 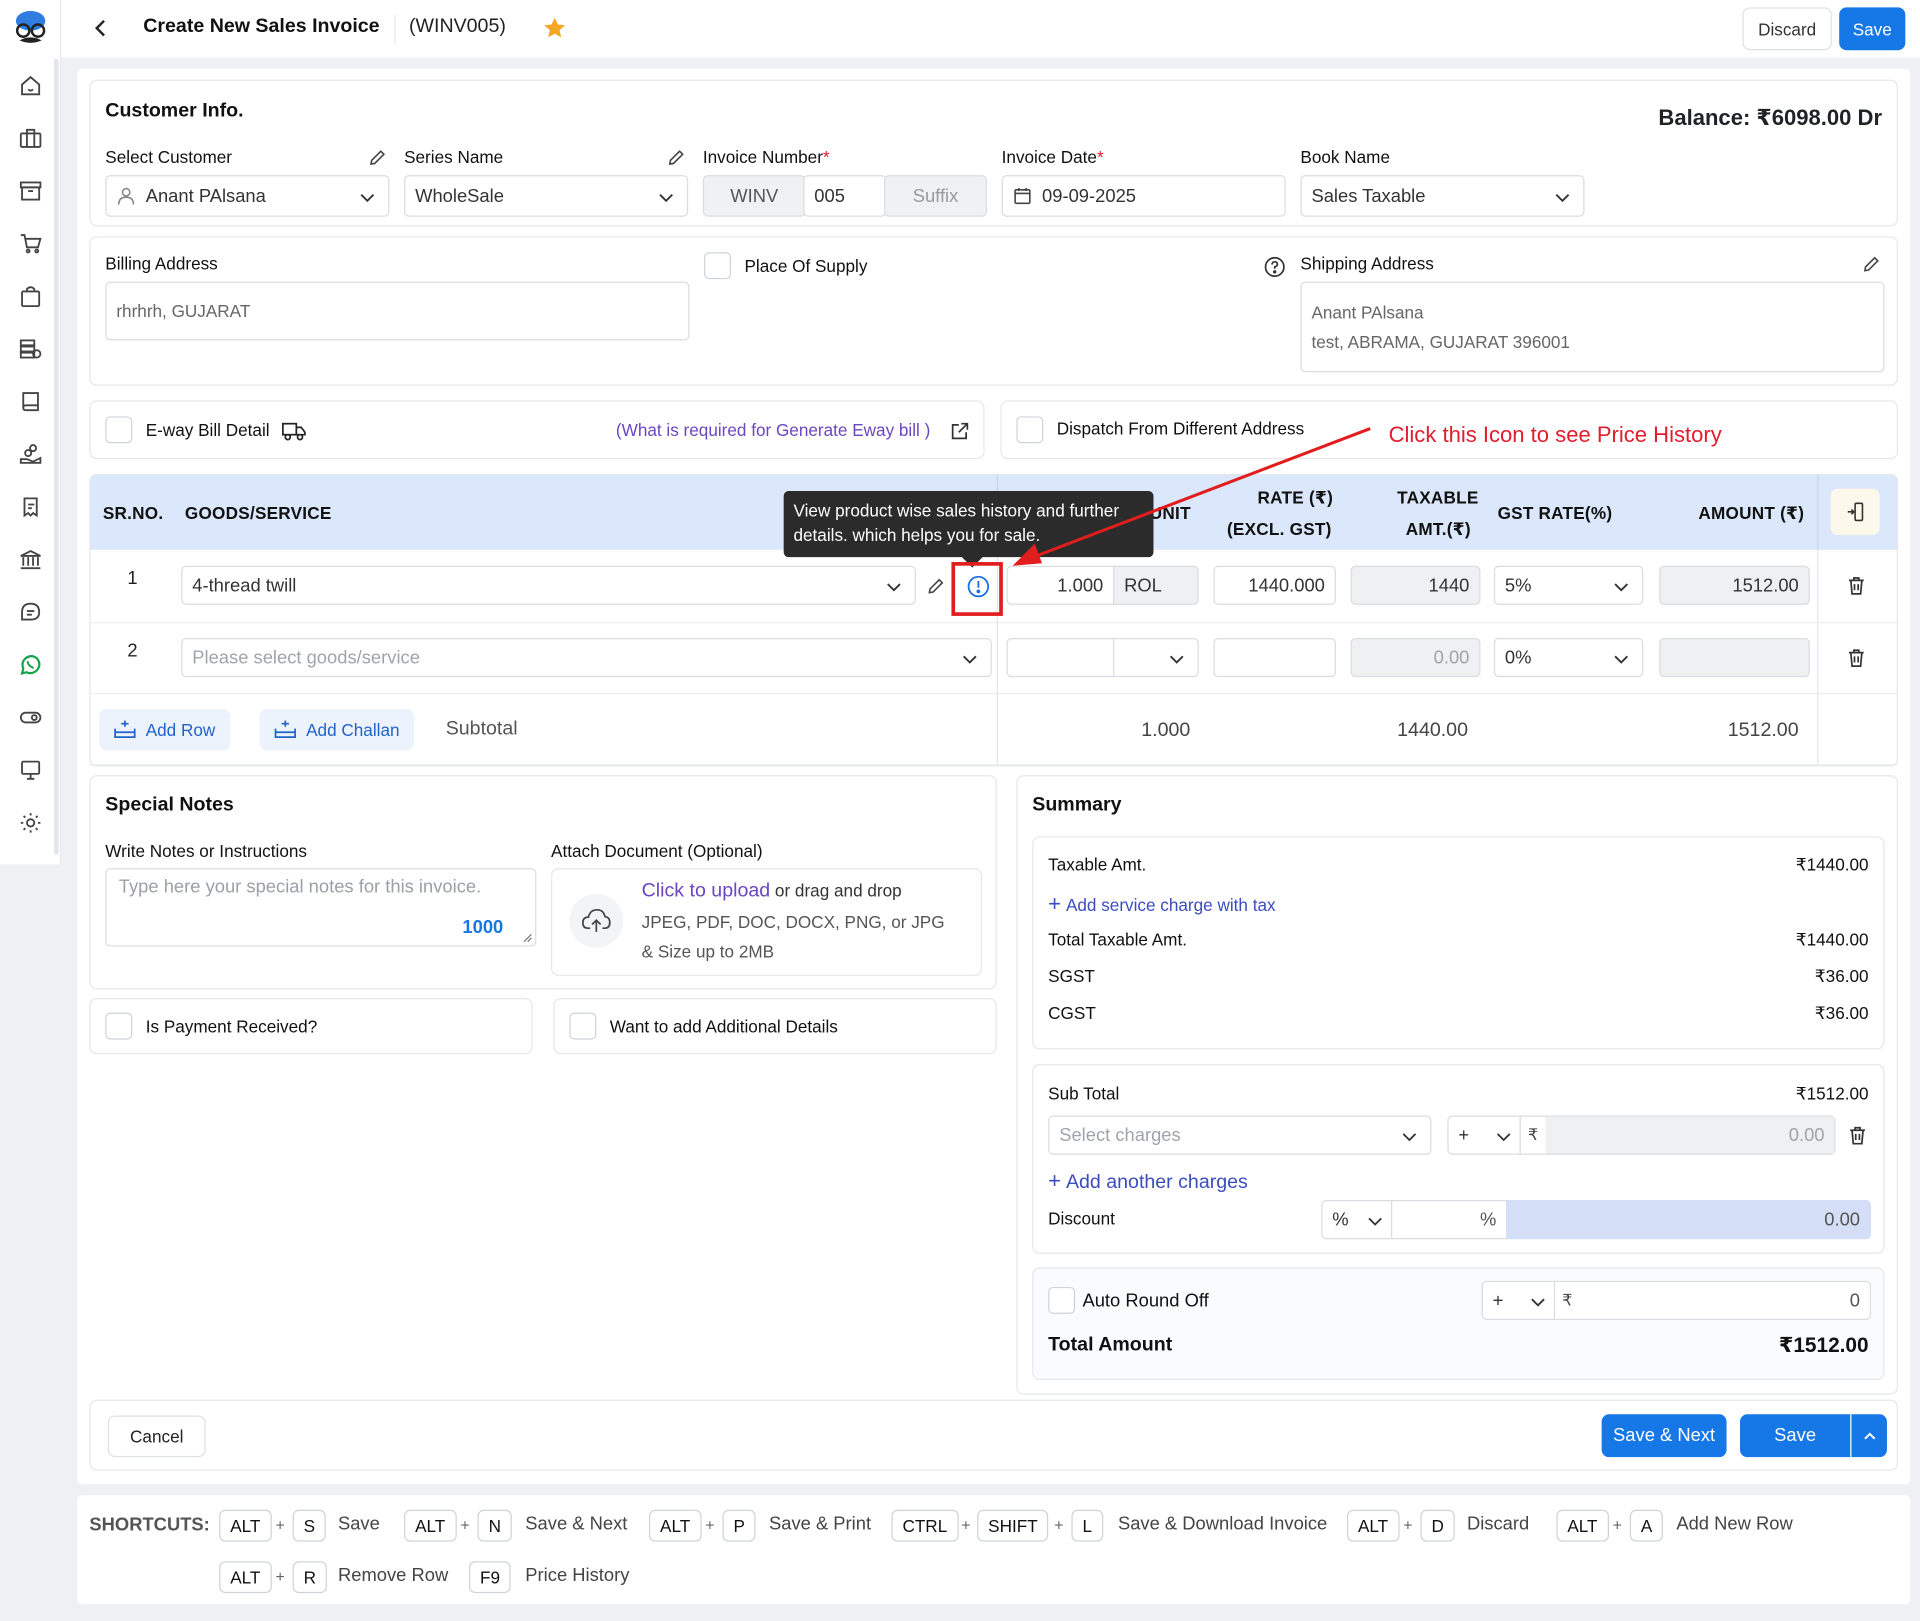 What do you see at coordinates (30, 295) in the screenshot?
I see `shopping-bag-icon` at bounding box center [30, 295].